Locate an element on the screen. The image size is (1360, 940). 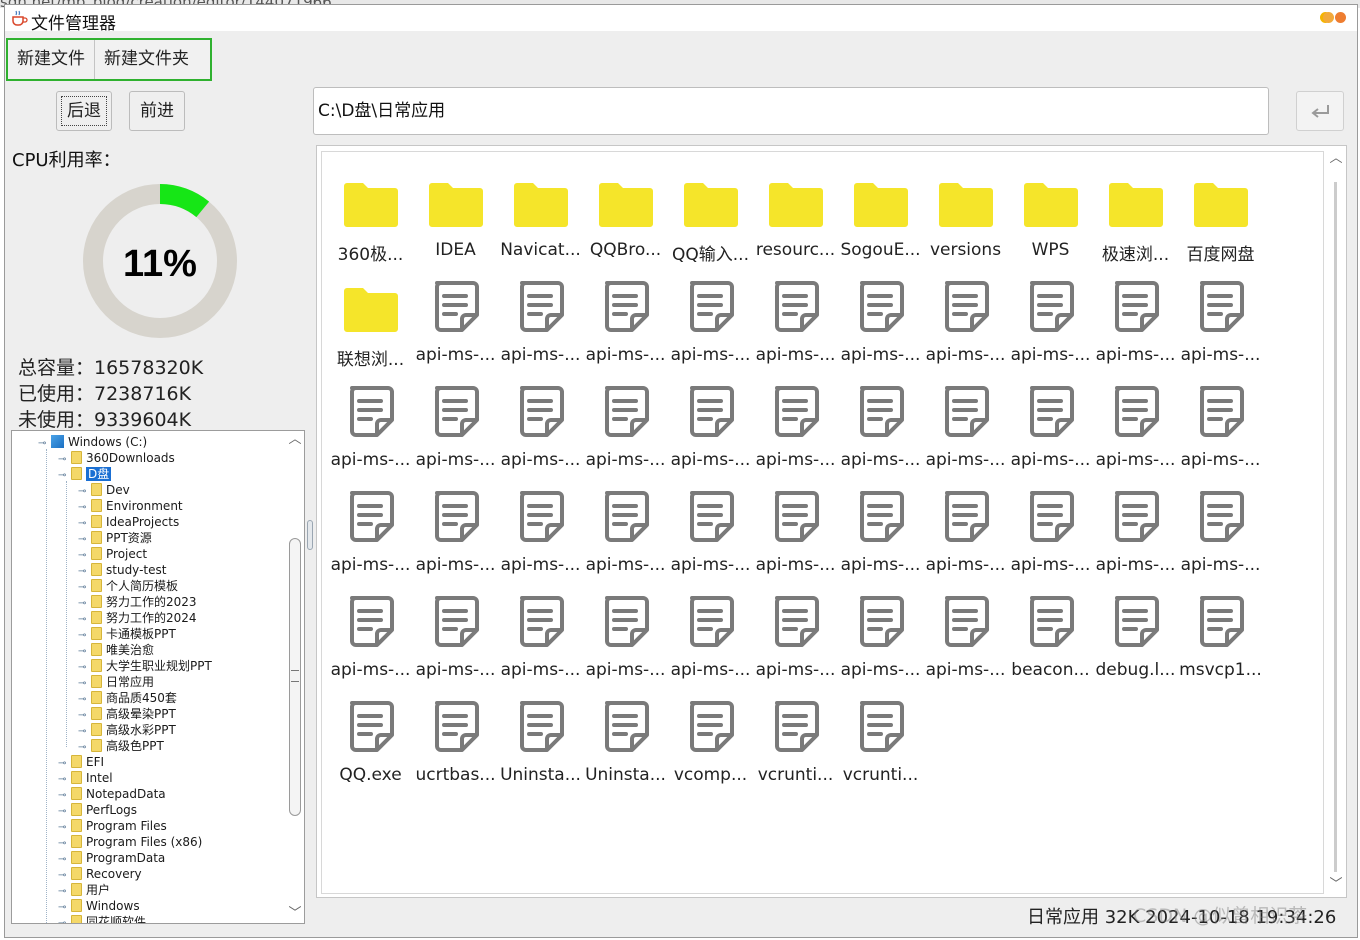
tree-item: ⊸ 高级色PPT is located at coordinates (121, 746).